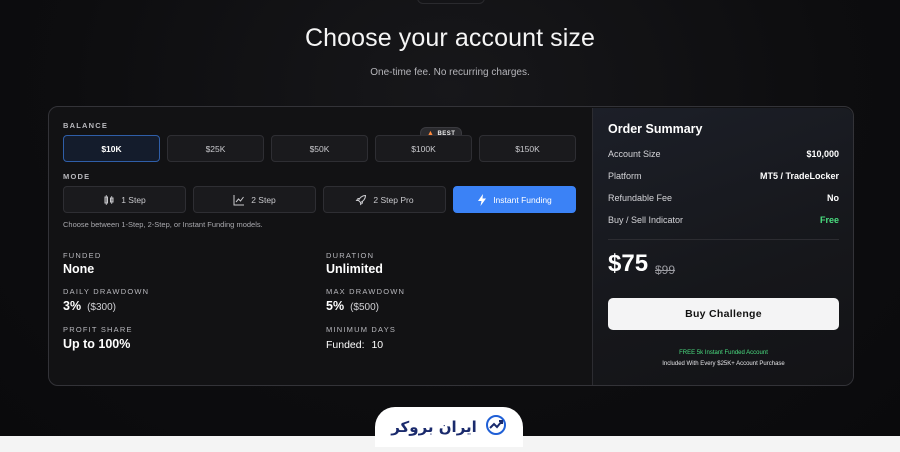  What do you see at coordinates (254, 199) in the screenshot?
I see `mode-option-2-step: 2 Step` at bounding box center [254, 199].